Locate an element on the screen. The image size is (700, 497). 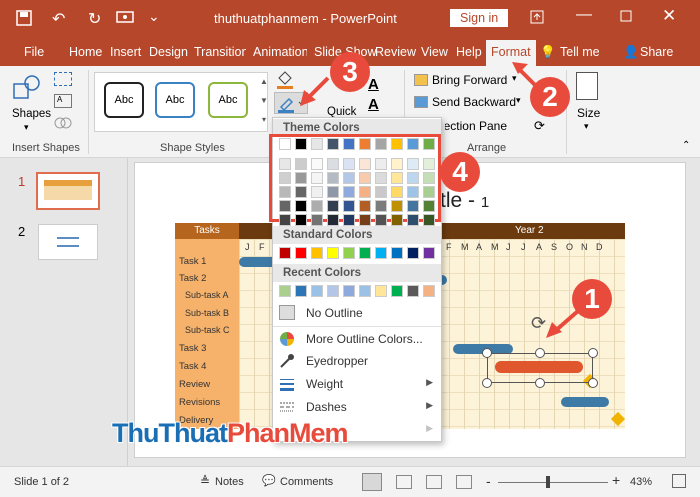
size-icon is located at coordinates (587, 86).